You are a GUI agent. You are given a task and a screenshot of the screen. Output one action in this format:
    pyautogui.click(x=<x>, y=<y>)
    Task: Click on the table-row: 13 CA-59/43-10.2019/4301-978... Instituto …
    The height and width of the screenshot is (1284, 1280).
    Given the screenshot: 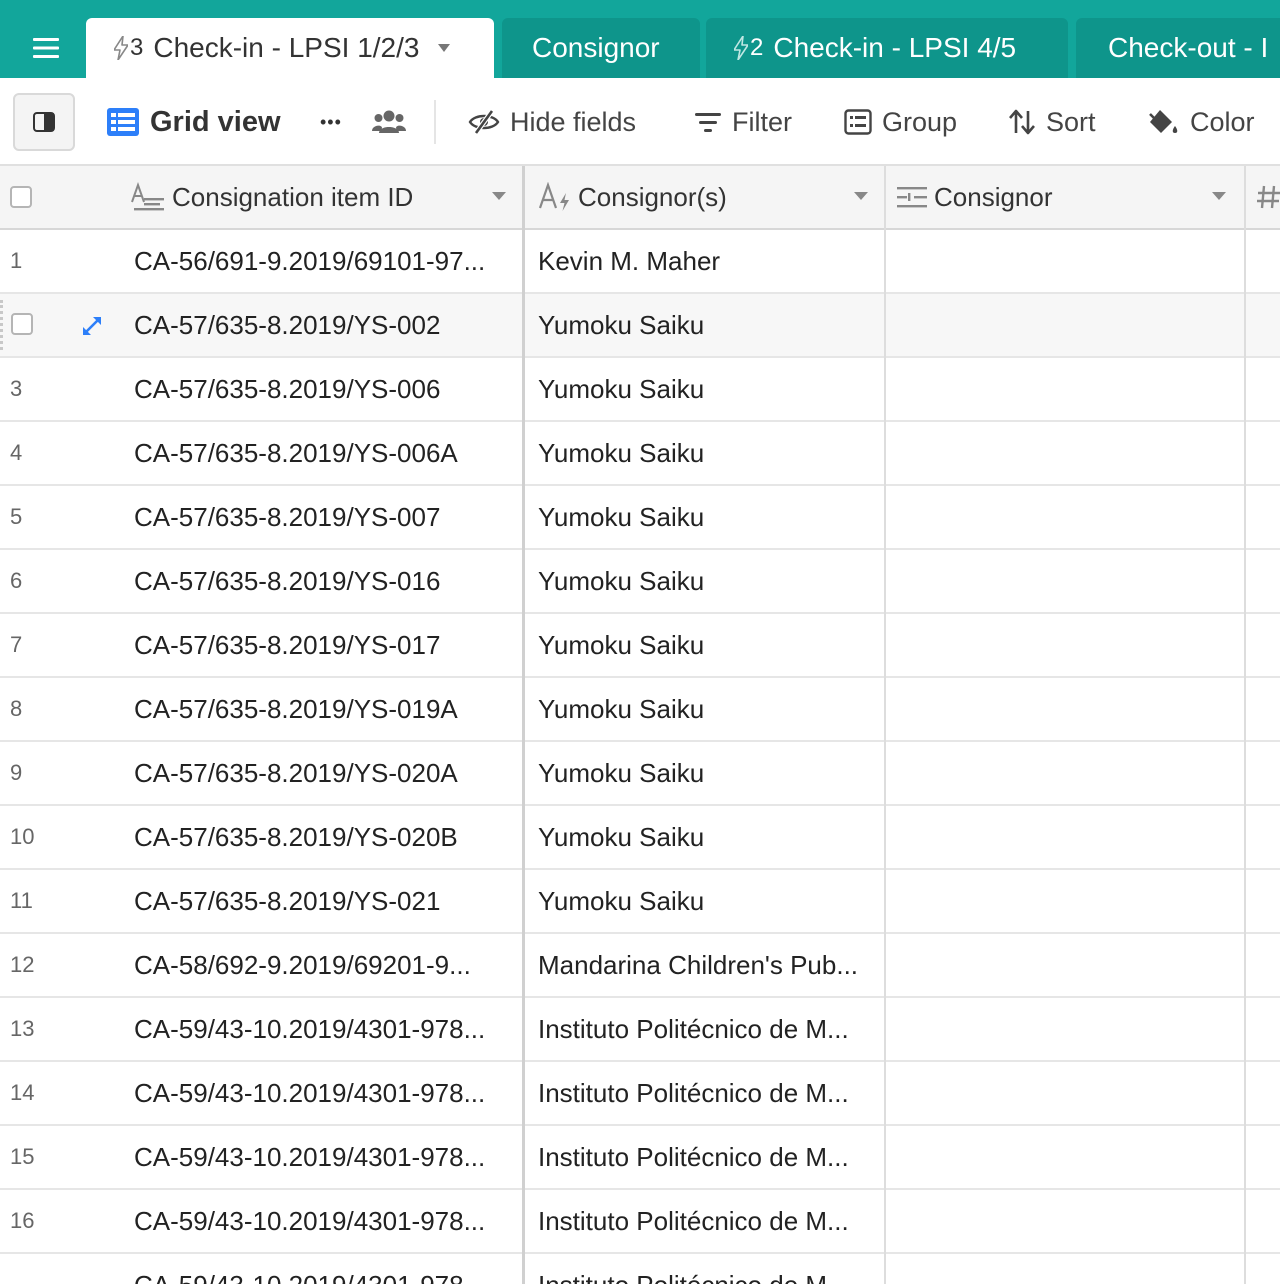 What is the action you would take?
    pyautogui.click(x=640, y=1030)
    